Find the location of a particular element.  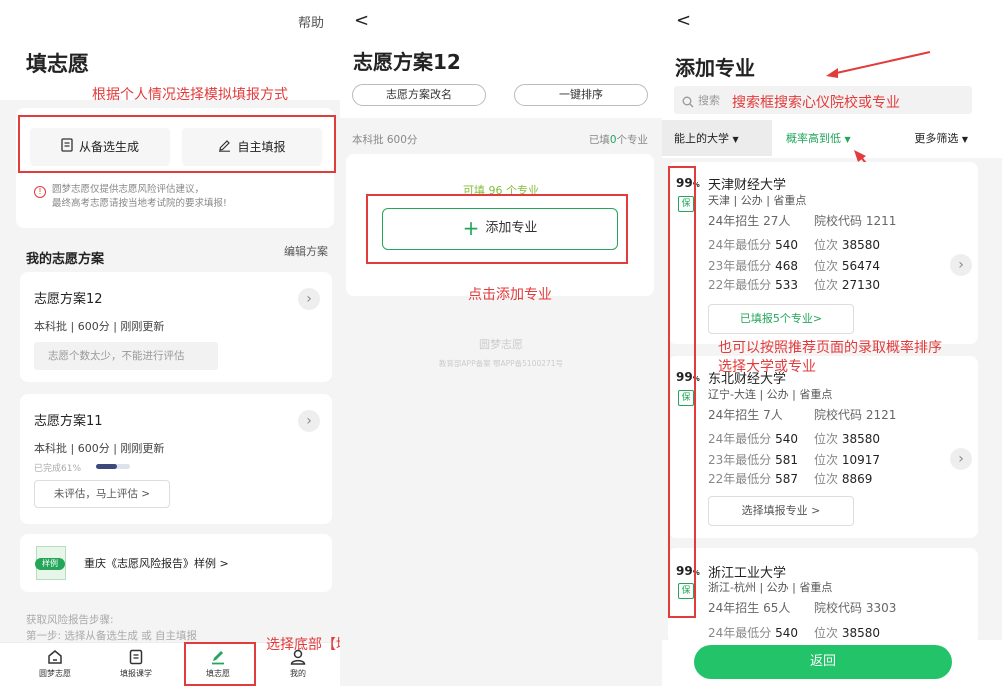

progress-text: 已完成61% is located at coordinates (58, 469).